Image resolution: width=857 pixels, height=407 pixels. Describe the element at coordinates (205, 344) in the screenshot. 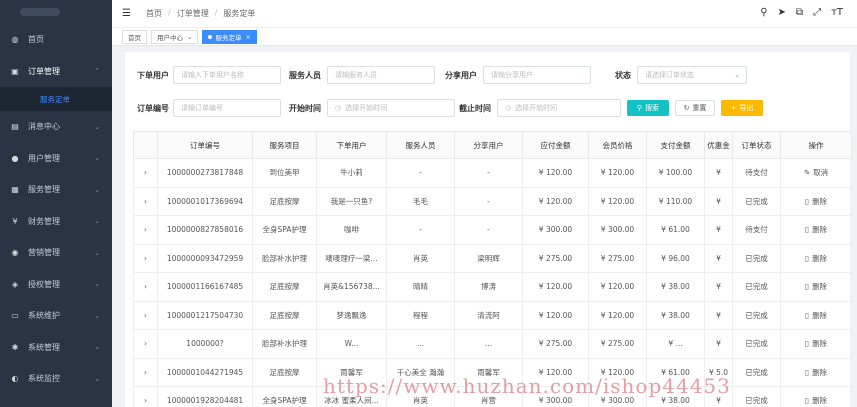

I see `cell-no: 1000000?` at that location.